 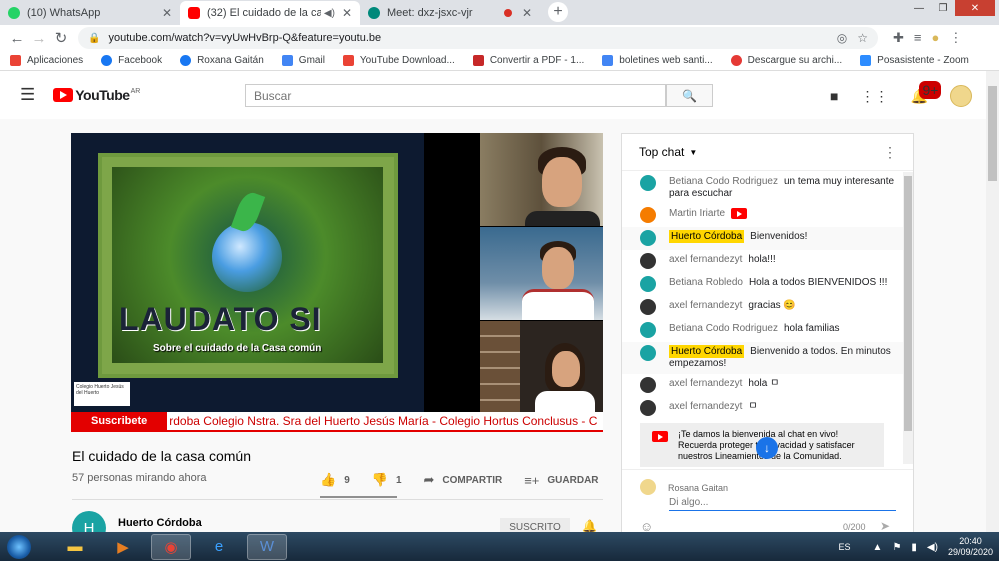 I want to click on extensions-icon: ✚, so click(x=898, y=38).